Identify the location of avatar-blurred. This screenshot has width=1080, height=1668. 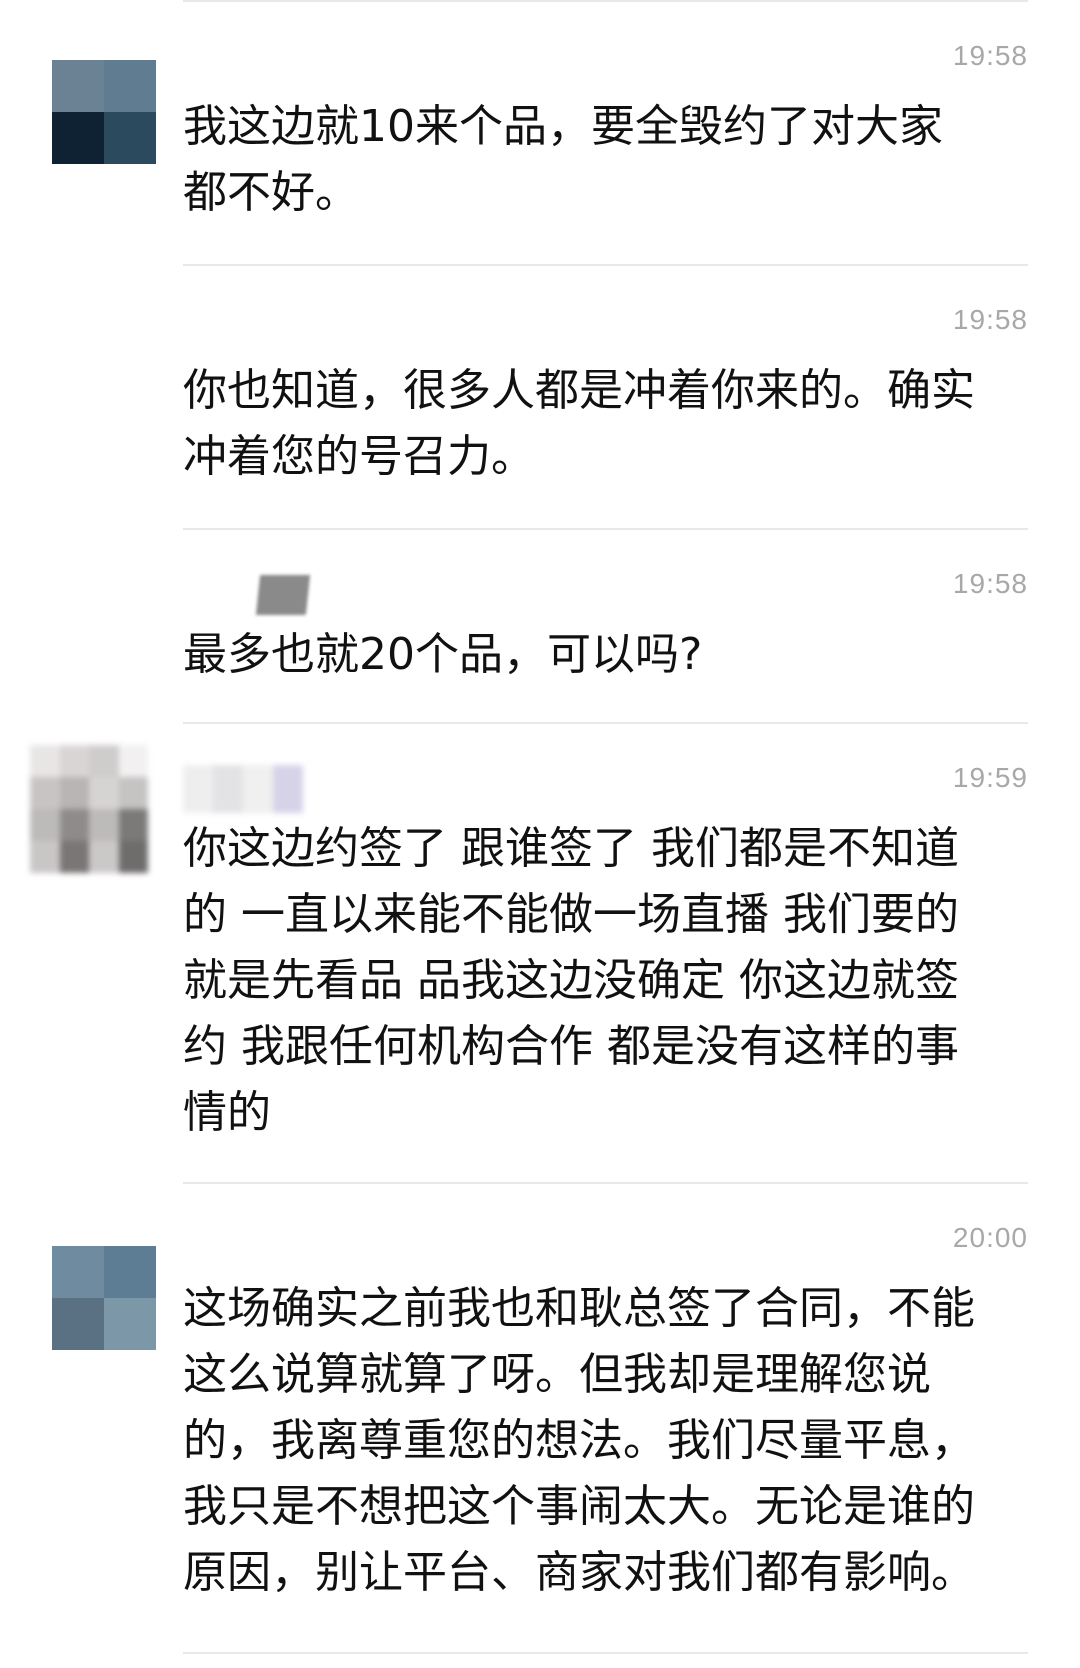
(89, 809).